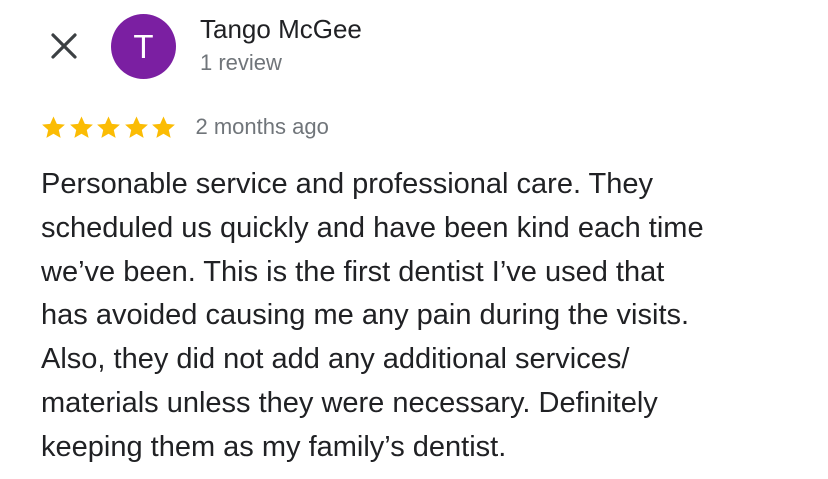 Image resolution: width=828 pixels, height=479 pixels. What do you see at coordinates (184, 127) in the screenshot?
I see `rating-row: 2 months ago` at bounding box center [184, 127].